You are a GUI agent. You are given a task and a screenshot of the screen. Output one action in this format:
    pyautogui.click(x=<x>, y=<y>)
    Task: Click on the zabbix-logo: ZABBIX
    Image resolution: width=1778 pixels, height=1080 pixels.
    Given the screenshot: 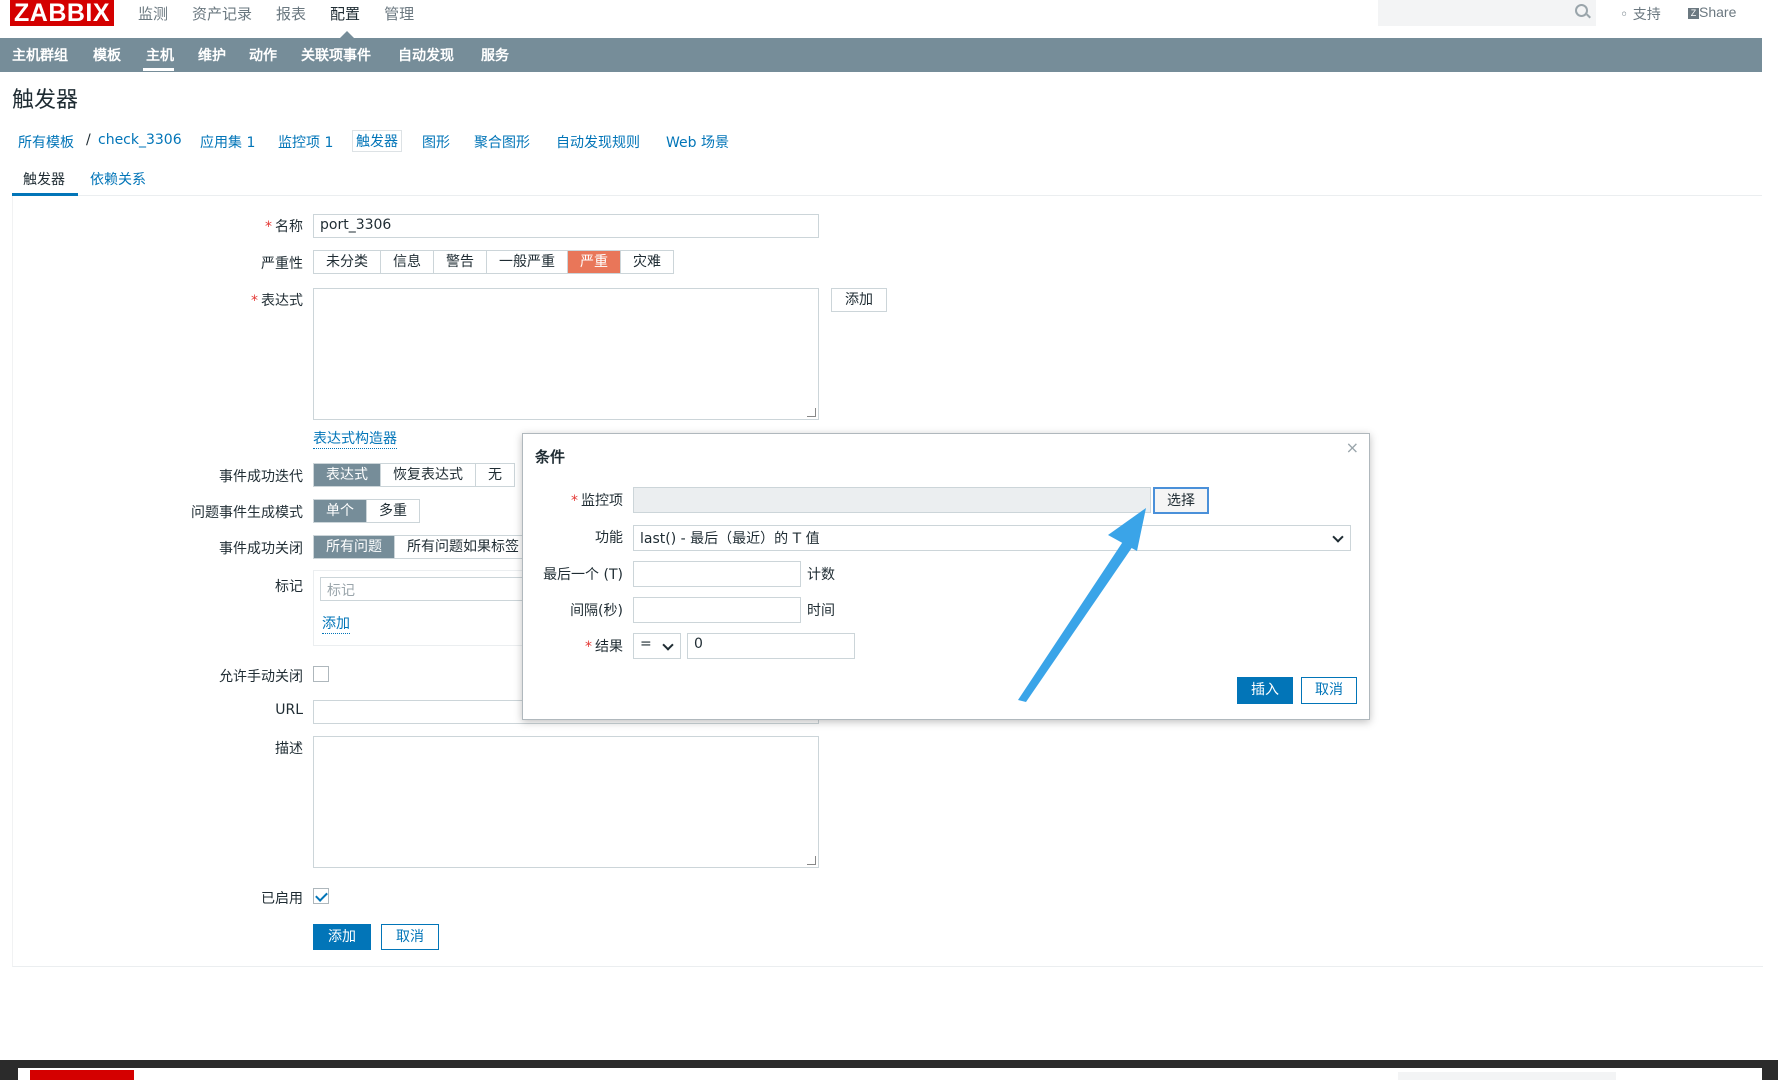 What is the action you would take?
    pyautogui.click(x=62, y=13)
    